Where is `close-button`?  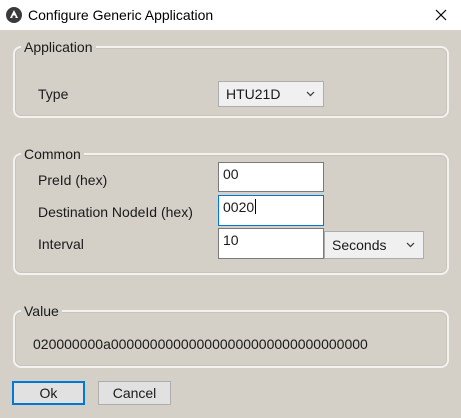 close-button is located at coordinates (440, 15).